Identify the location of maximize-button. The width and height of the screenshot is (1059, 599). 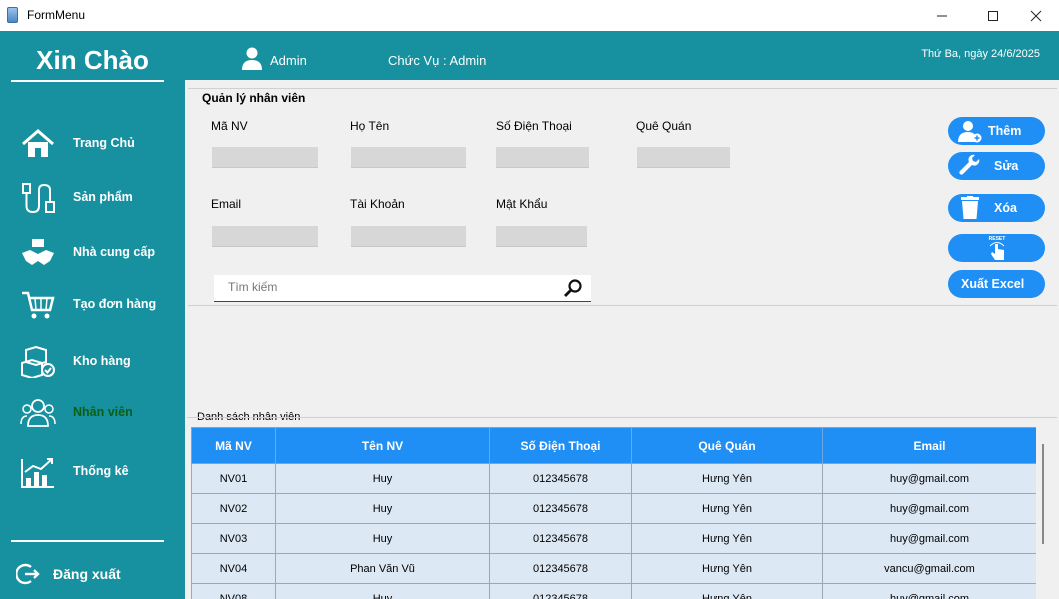
(993, 15).